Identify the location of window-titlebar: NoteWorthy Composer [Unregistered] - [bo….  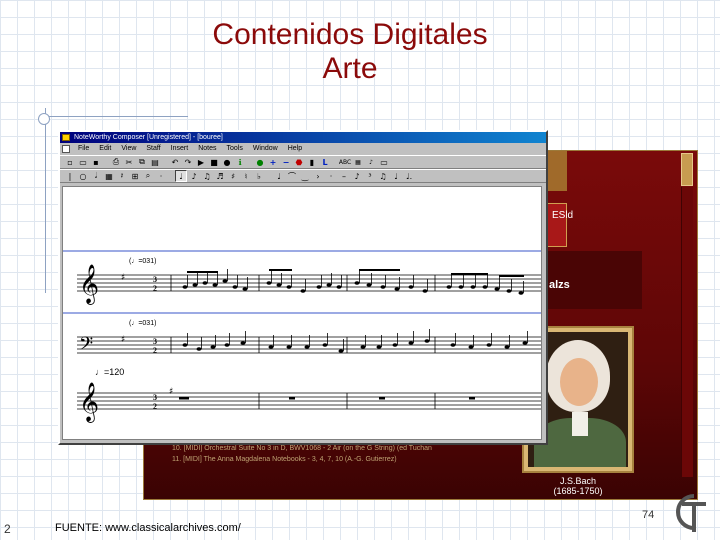
(303, 137).